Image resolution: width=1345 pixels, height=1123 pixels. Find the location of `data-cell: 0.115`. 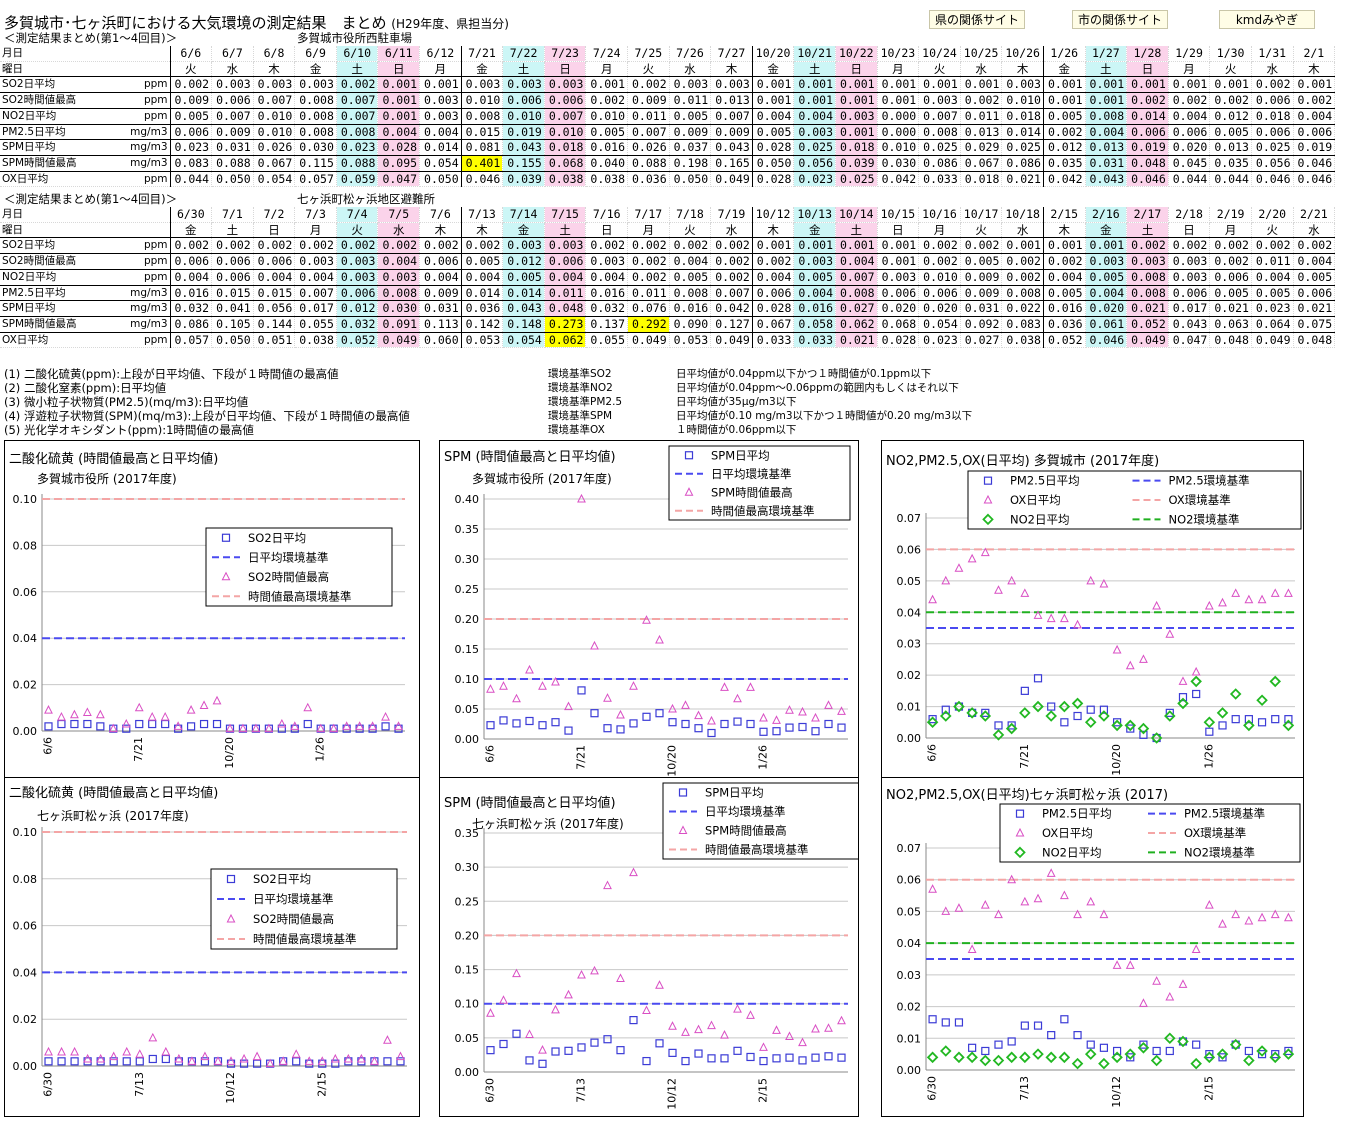

data-cell: 0.115 is located at coordinates (315, 163).